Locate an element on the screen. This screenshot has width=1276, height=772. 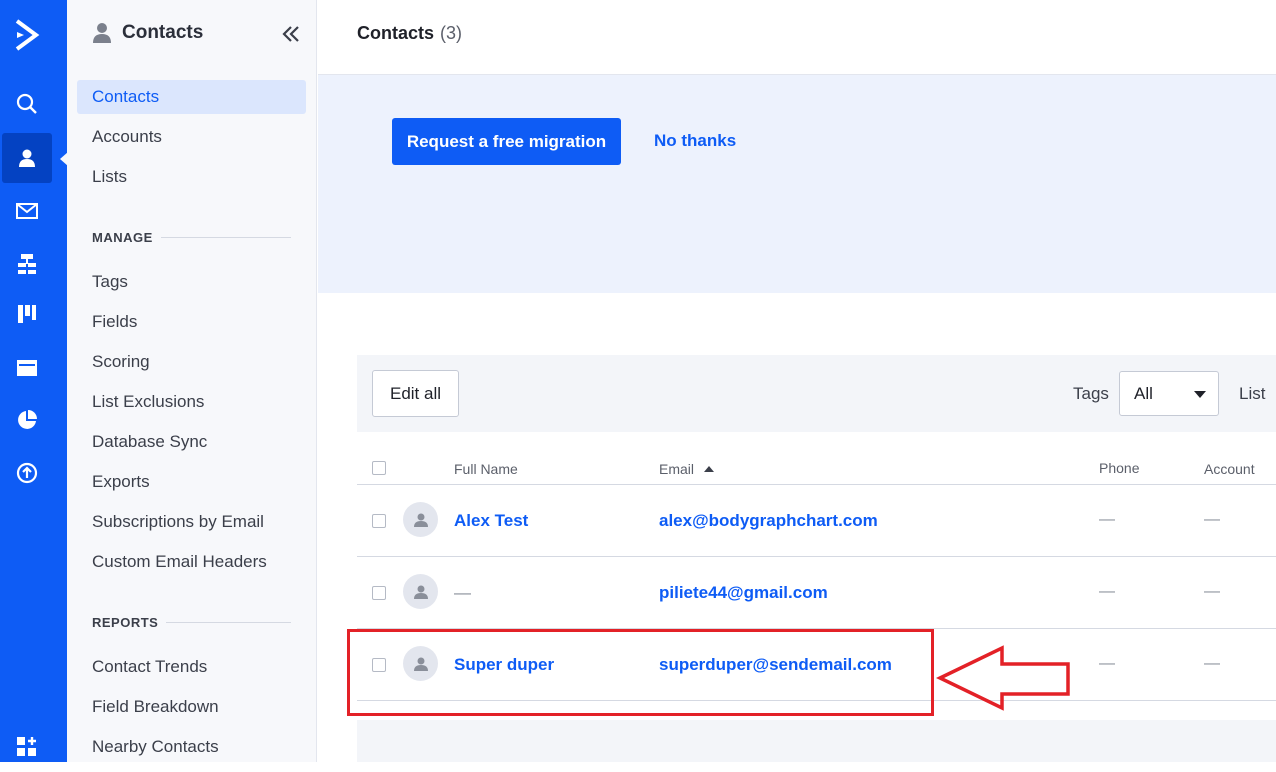
section-reports: REPORTS is located at coordinates (191, 622).